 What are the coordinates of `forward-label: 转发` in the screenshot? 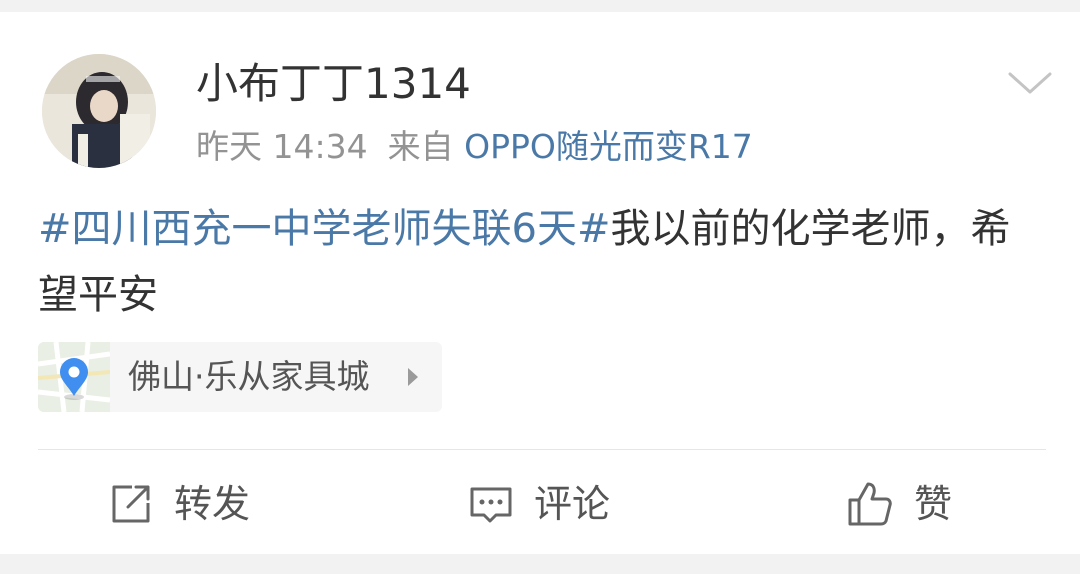 It's located at (212, 504).